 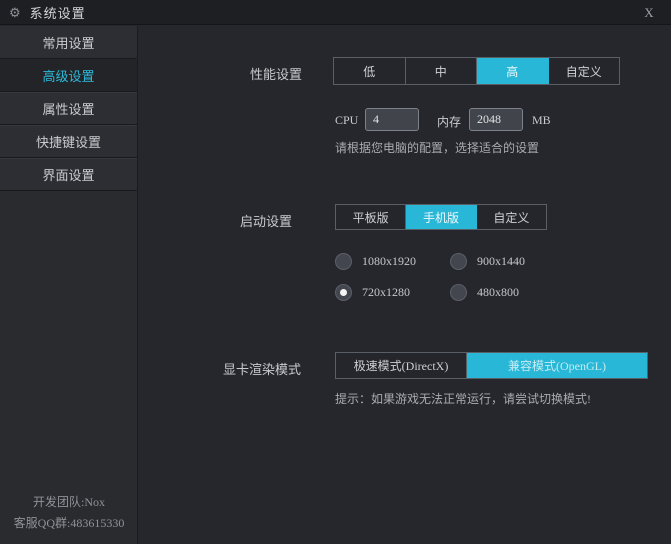 What do you see at coordinates (386, 292) in the screenshot?
I see `resolution-label: 720x1280` at bounding box center [386, 292].